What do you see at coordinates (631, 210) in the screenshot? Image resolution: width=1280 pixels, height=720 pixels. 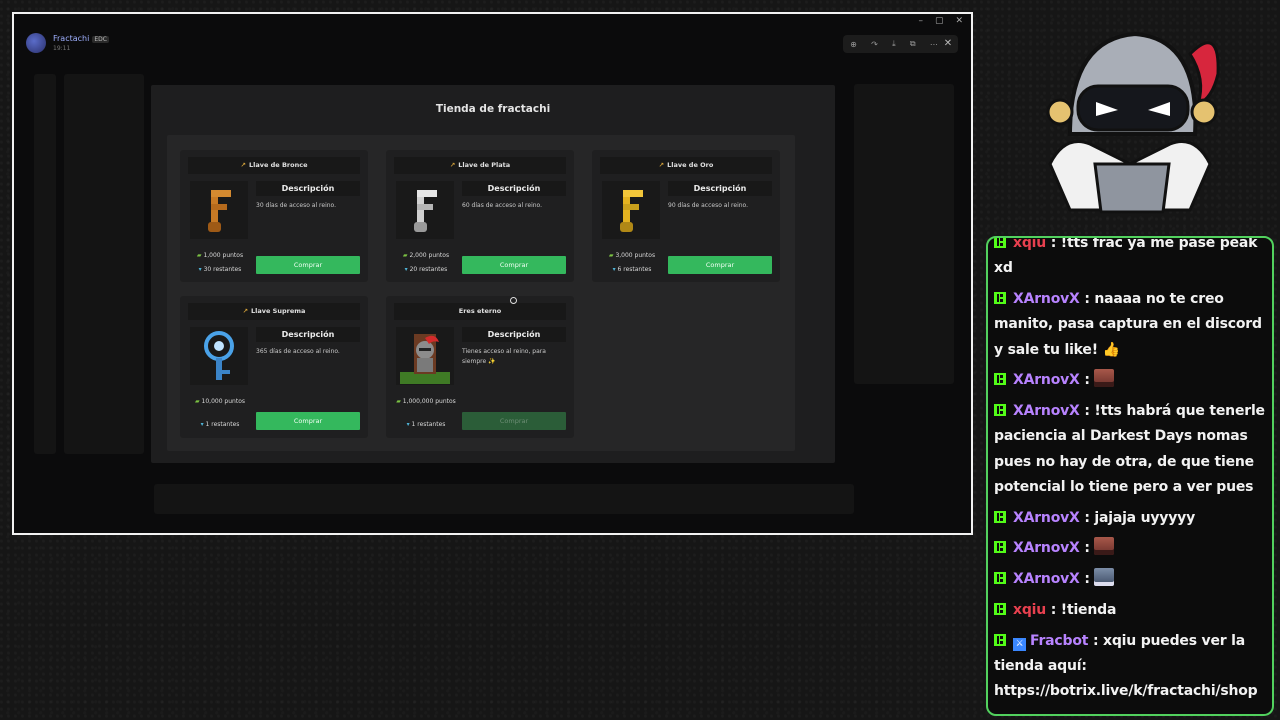 I see `gold-key-image` at bounding box center [631, 210].